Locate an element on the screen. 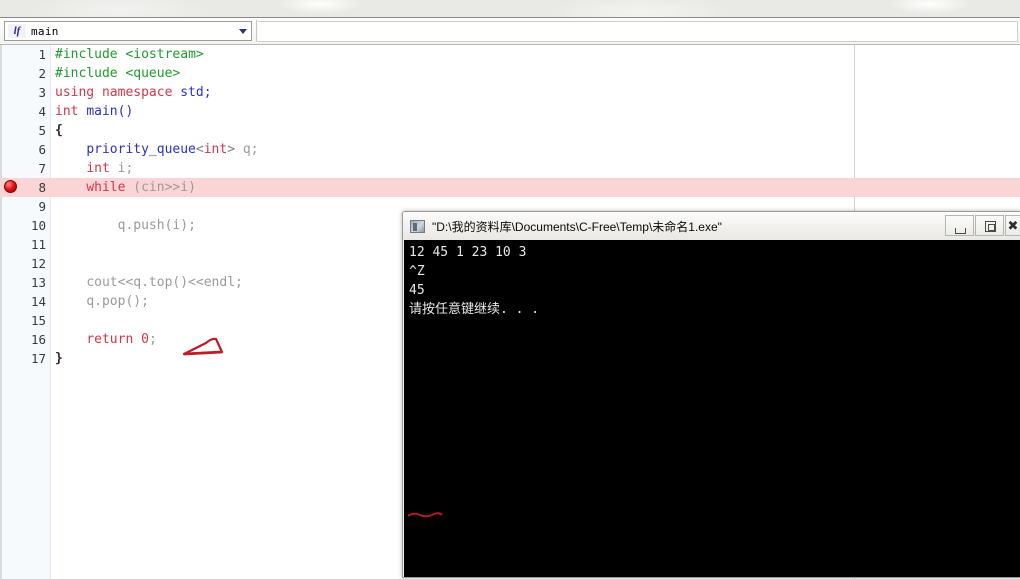 This screenshot has height=579, width=1020. code-line: 1 #include <iostream> is located at coordinates (510, 54).